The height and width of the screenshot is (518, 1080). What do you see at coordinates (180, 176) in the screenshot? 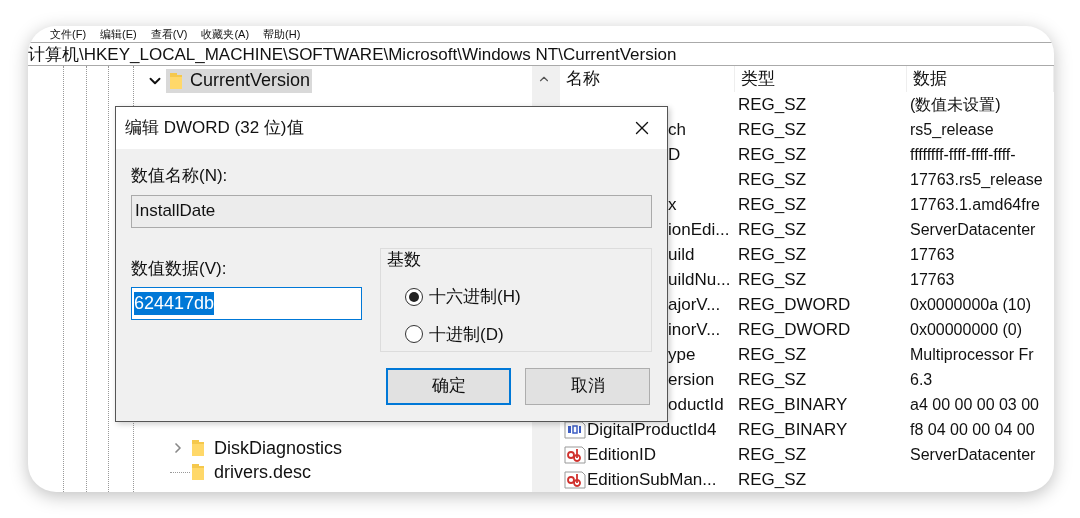
I see `field-label: 数值名称(N):` at bounding box center [180, 176].